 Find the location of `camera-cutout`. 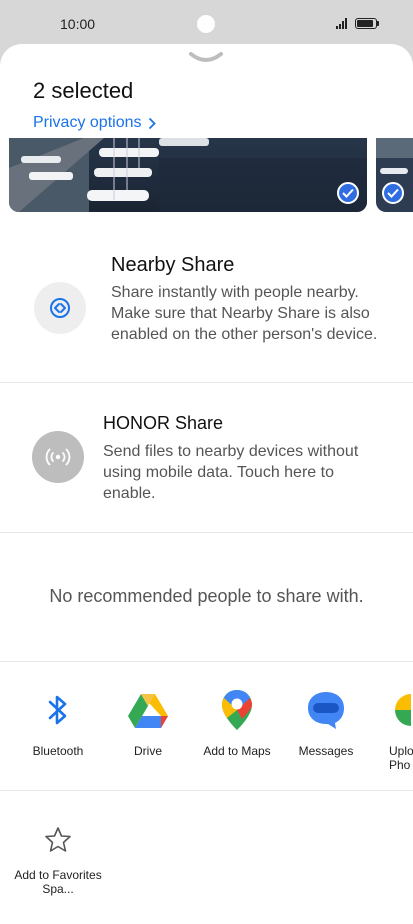

camera-cutout is located at coordinates (206, 24).